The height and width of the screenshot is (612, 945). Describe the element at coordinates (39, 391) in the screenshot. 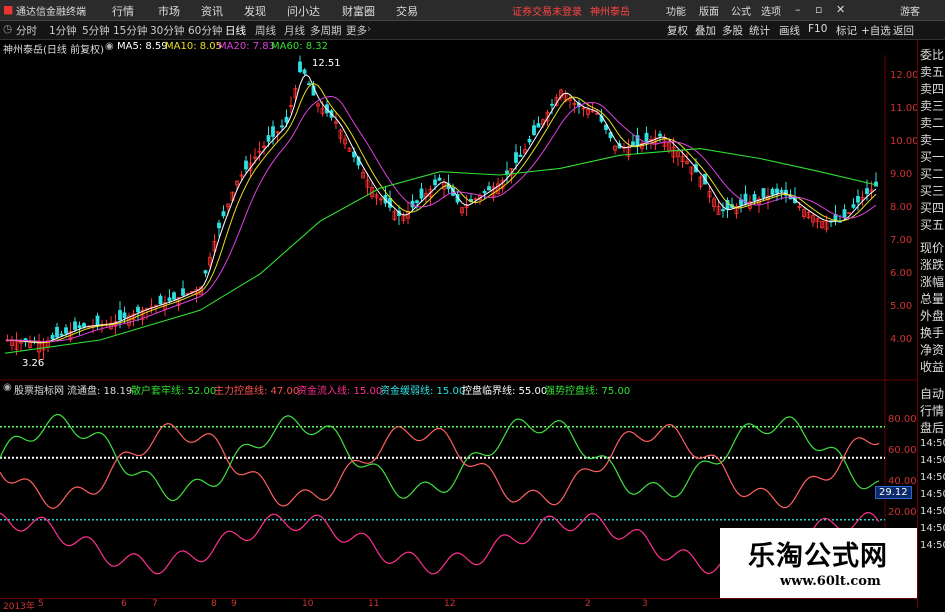

I see `indicator-name: 股票指标网` at that location.